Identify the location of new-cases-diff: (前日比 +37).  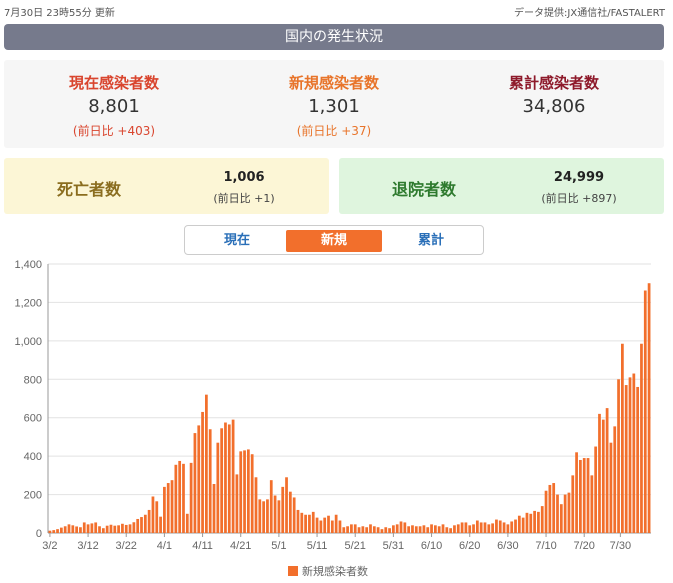
(334, 131).